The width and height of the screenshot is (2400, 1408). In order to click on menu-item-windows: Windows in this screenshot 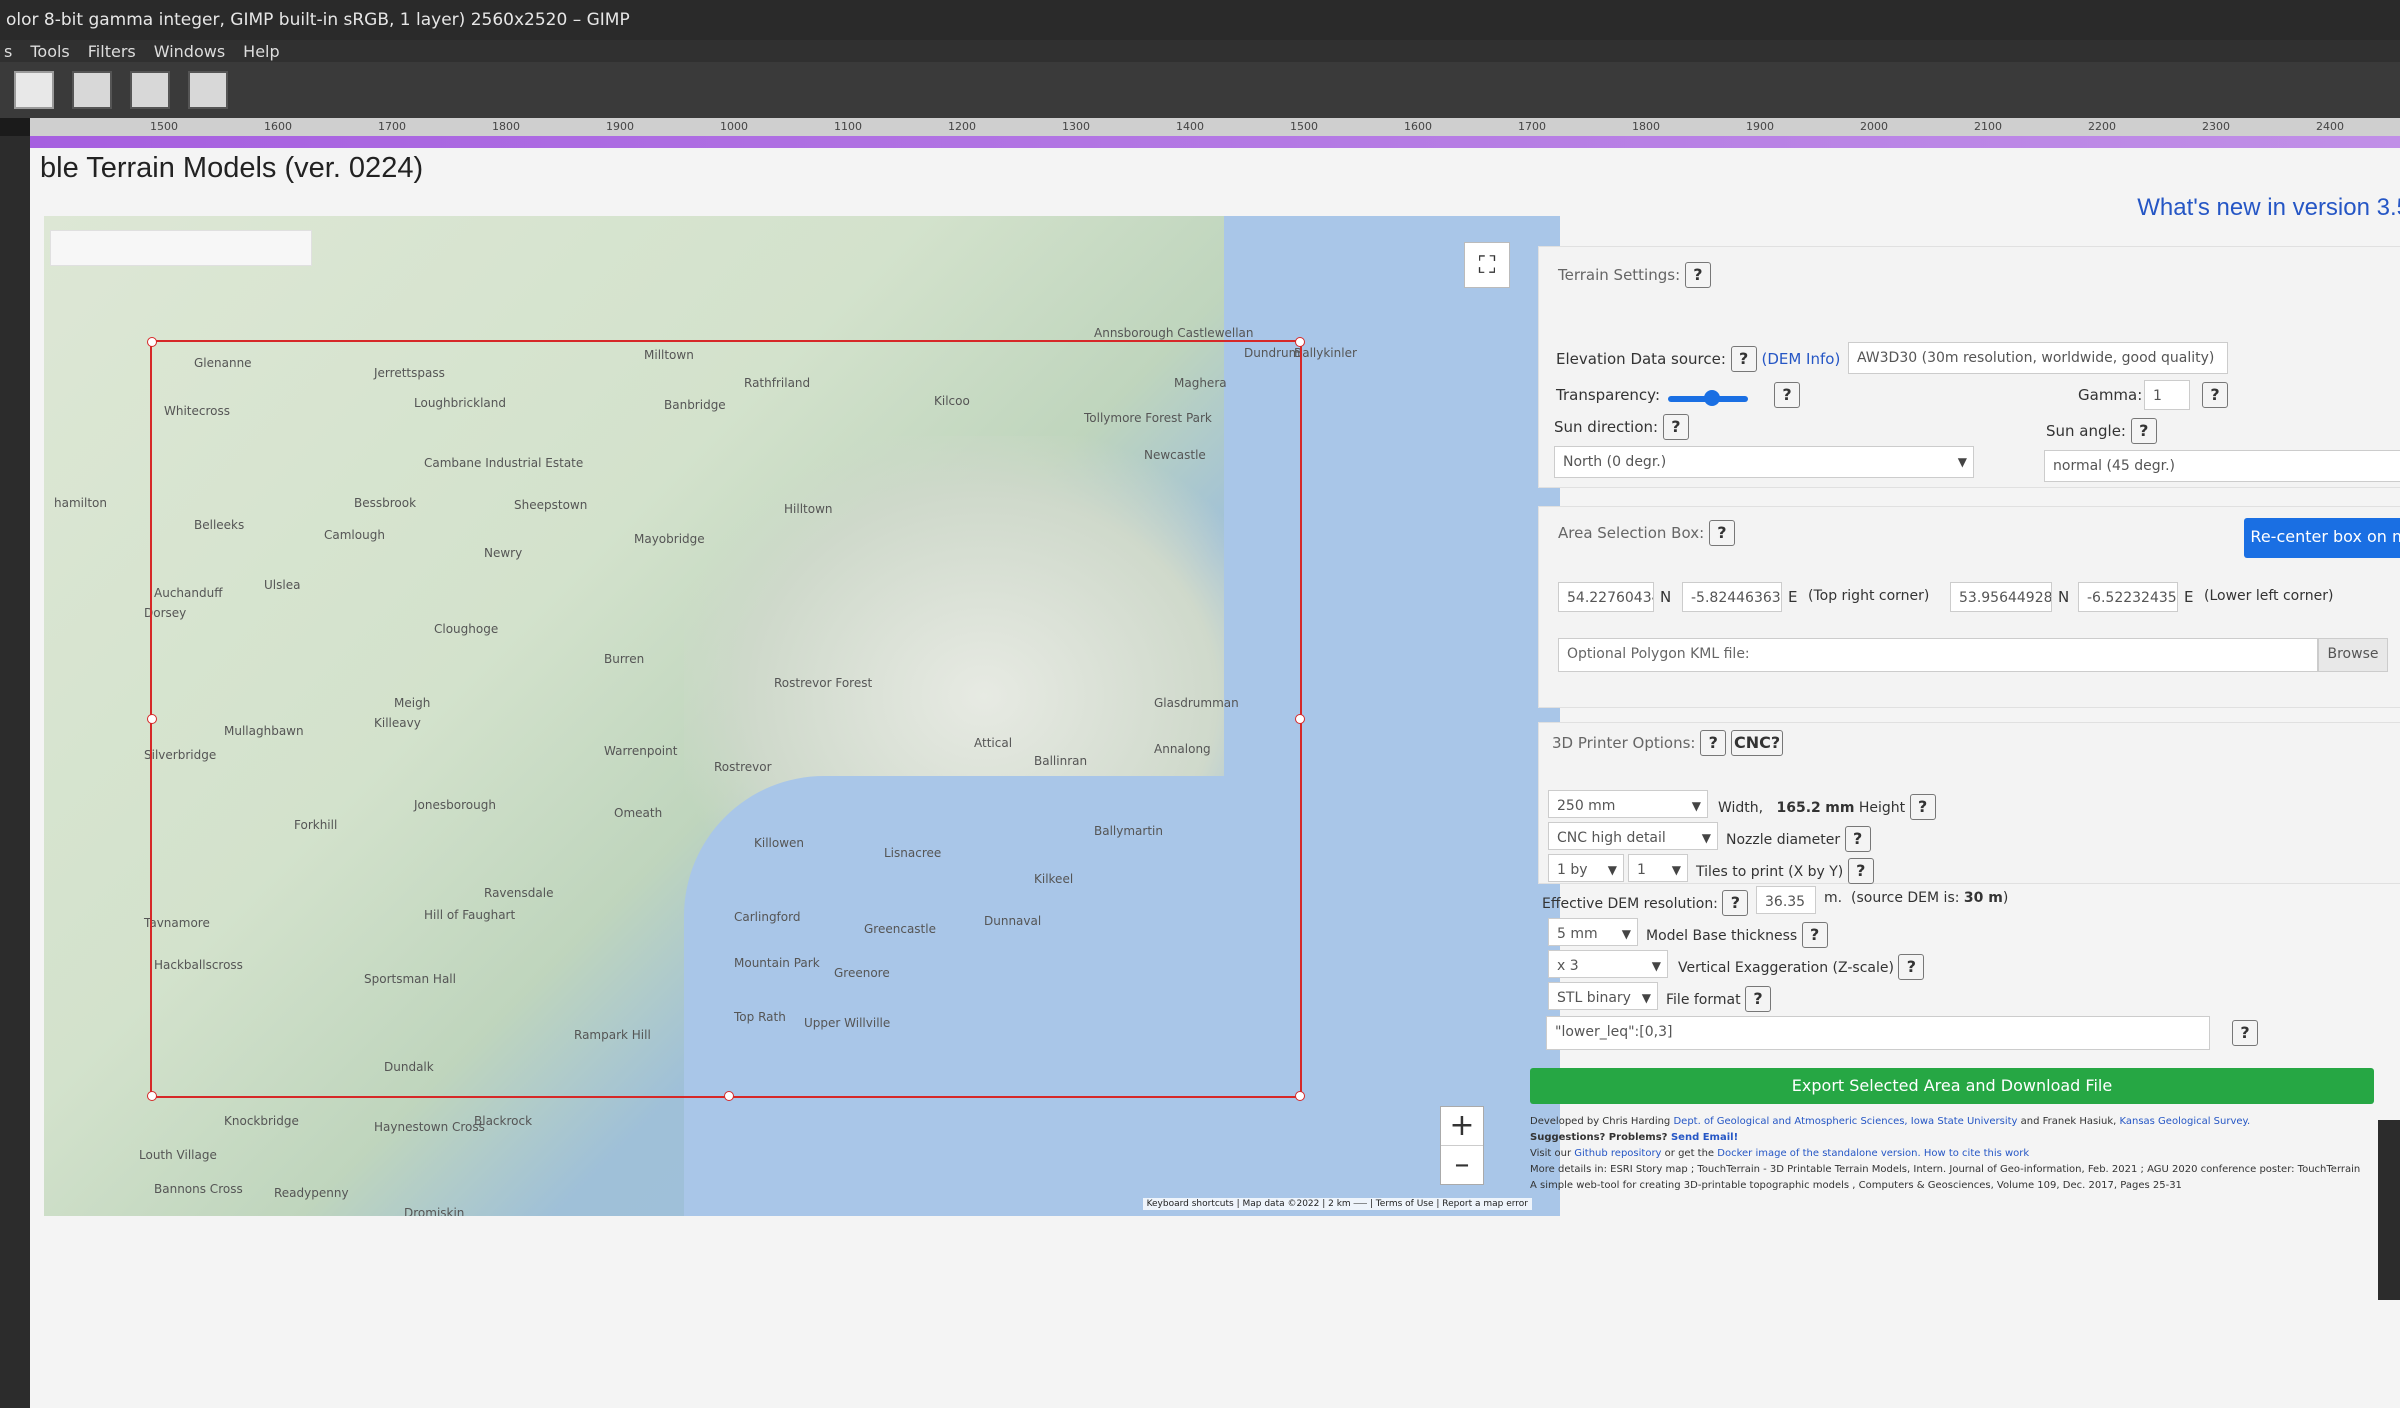, I will do `click(189, 51)`.